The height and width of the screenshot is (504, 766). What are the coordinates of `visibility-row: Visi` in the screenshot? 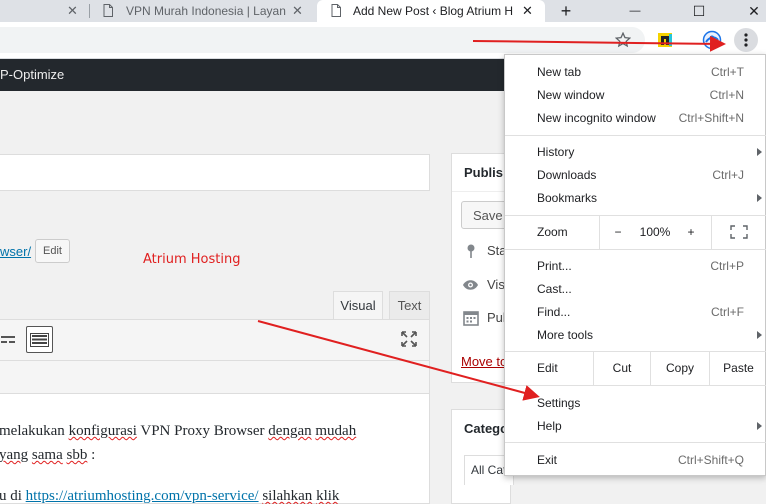 It's located at (485, 284).